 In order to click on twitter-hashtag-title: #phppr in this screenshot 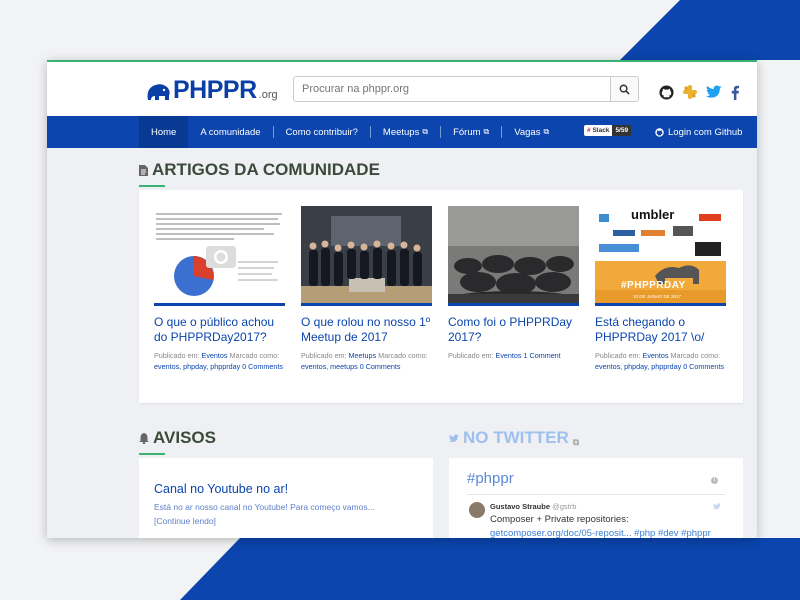, I will do `click(490, 478)`.